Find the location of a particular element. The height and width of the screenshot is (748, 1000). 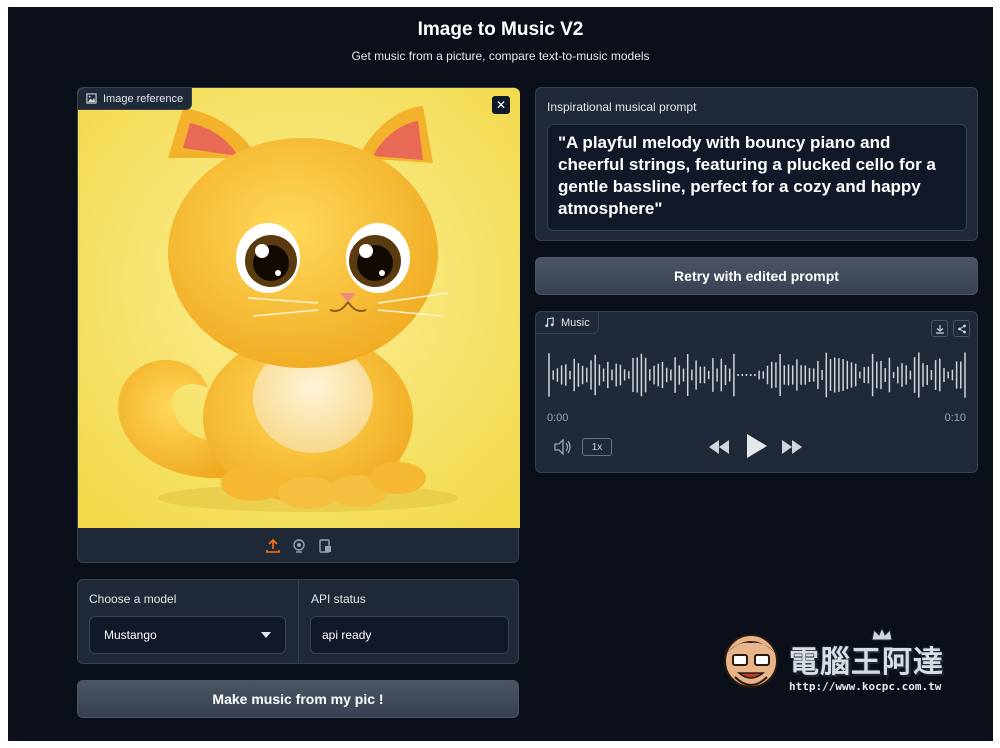

retry-label: Retry with edited prompt is located at coordinates (756, 276).